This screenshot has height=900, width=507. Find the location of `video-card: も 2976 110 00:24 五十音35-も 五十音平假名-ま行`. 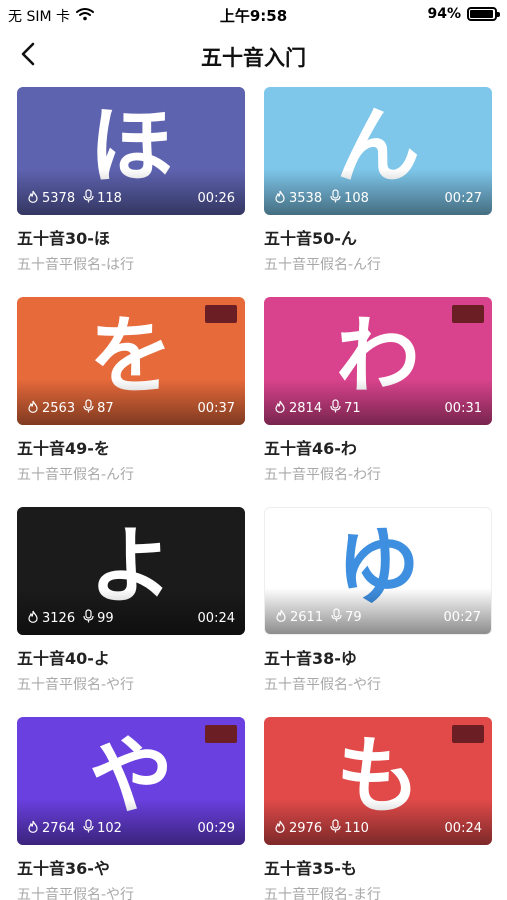

video-card: も 2976 110 00:24 五十音35-も 五十音平假名-ま行 is located at coordinates (378, 808).